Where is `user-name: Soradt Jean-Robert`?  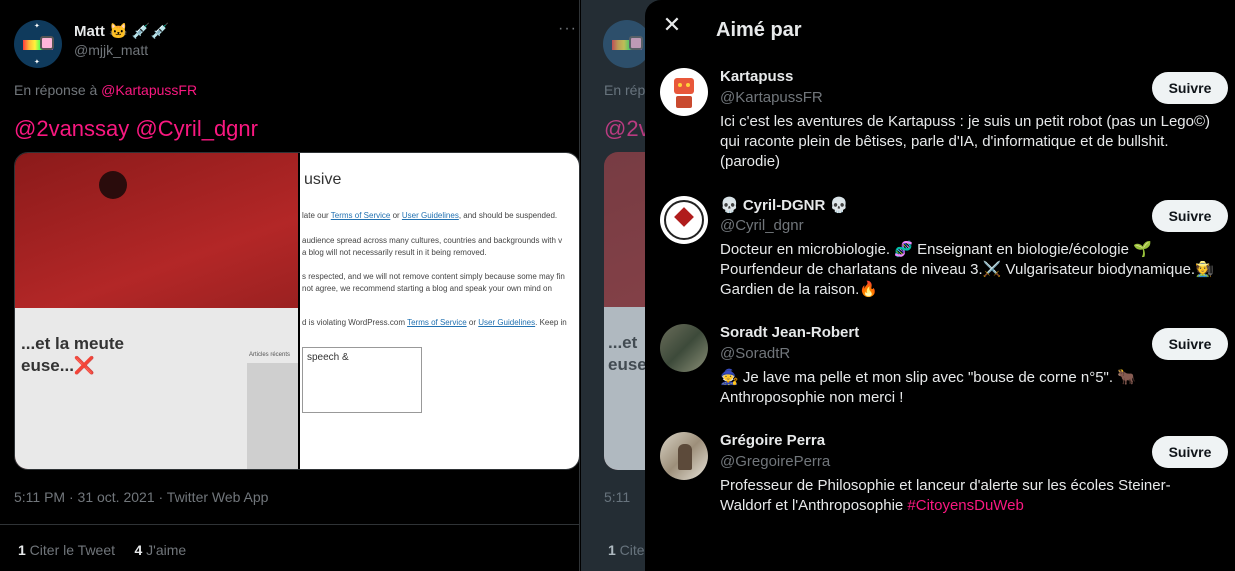 user-name: Soradt Jean-Robert is located at coordinates (789, 332).